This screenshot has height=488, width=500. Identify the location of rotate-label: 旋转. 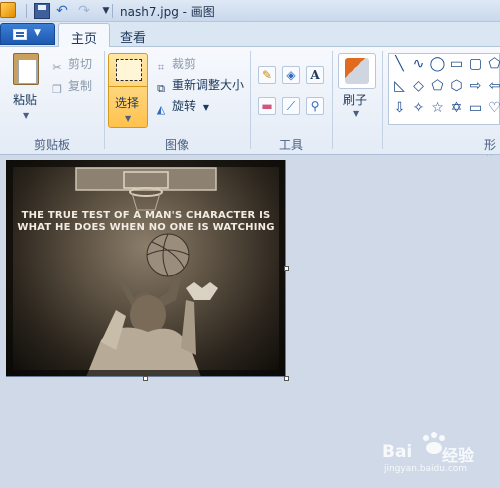
(184, 106).